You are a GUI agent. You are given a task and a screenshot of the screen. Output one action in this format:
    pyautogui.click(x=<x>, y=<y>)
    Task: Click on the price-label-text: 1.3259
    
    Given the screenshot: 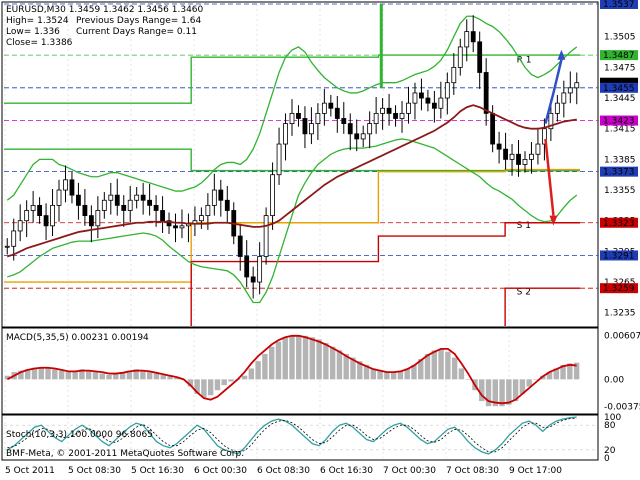 What is the action you would take?
    pyautogui.click(x=619, y=289)
    